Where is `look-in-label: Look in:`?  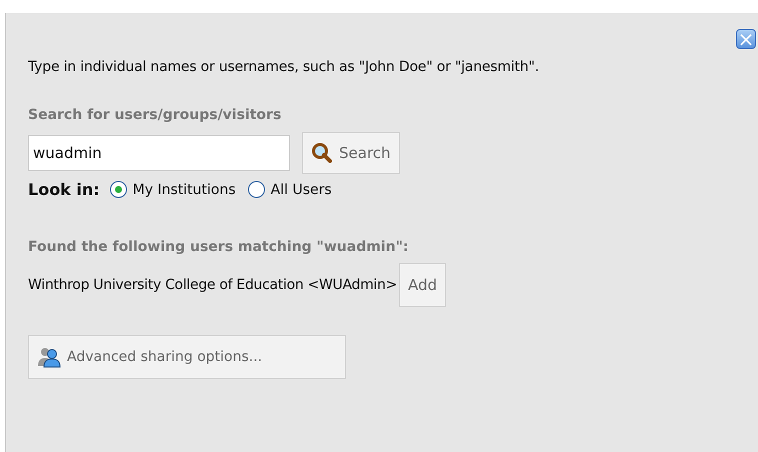
look-in-label: Look in: is located at coordinates (64, 189).